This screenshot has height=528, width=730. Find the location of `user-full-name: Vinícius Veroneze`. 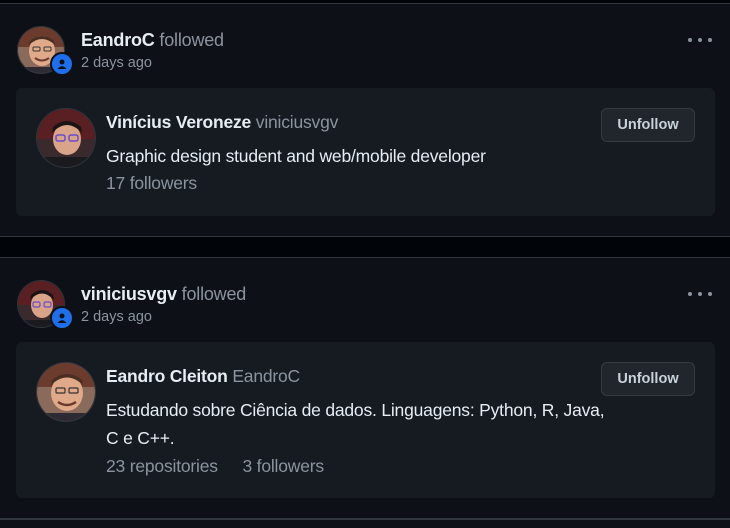

user-full-name: Vinícius Veroneze is located at coordinates (178, 122).